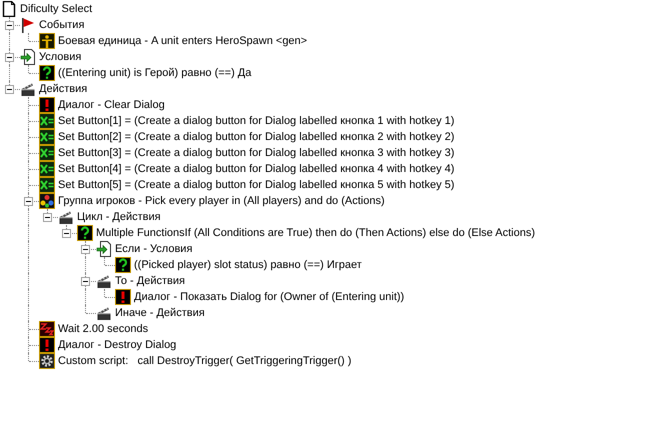 This screenshot has width=646, height=429. What do you see at coordinates (9, 9) in the screenshot?
I see `document-icon` at bounding box center [9, 9].